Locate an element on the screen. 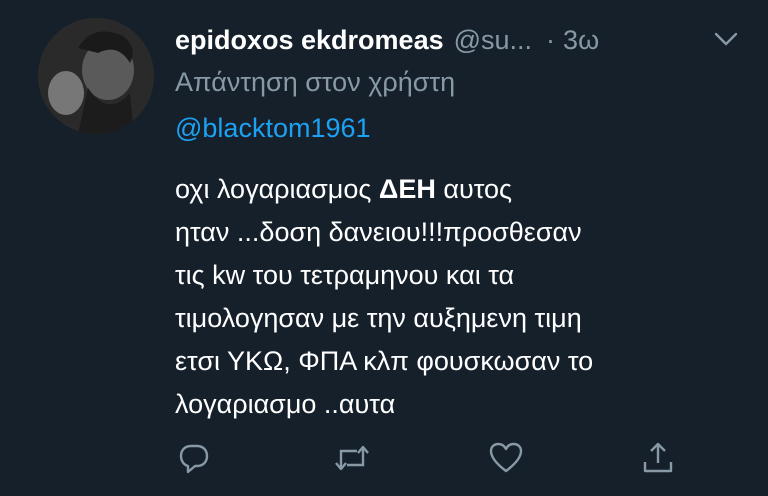  tweet-text-segment: οχι λογαριασμος is located at coordinates (277, 189).